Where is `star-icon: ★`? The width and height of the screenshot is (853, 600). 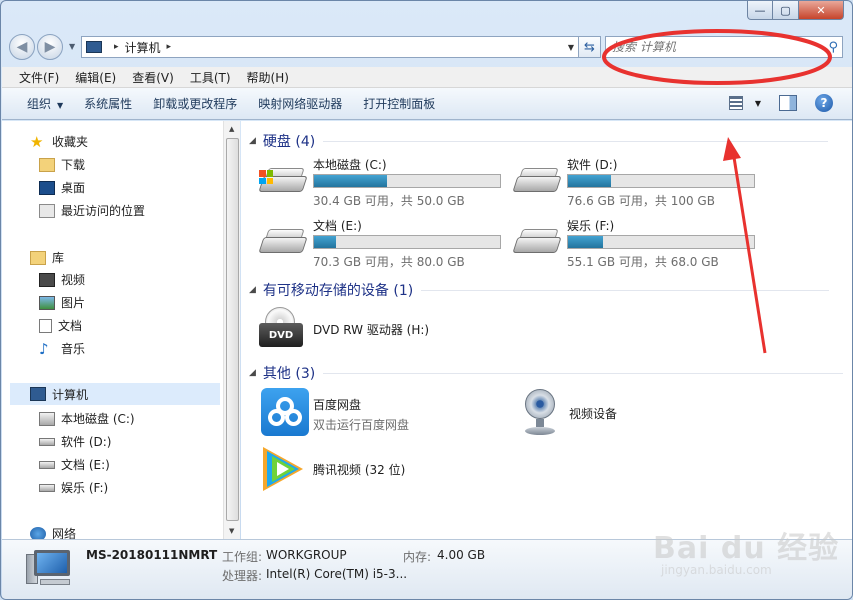 star-icon: ★ is located at coordinates (37, 141).